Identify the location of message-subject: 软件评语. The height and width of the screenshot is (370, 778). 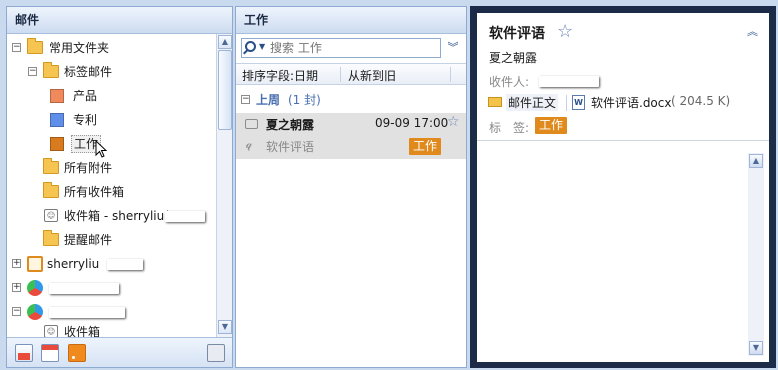
(290, 147).